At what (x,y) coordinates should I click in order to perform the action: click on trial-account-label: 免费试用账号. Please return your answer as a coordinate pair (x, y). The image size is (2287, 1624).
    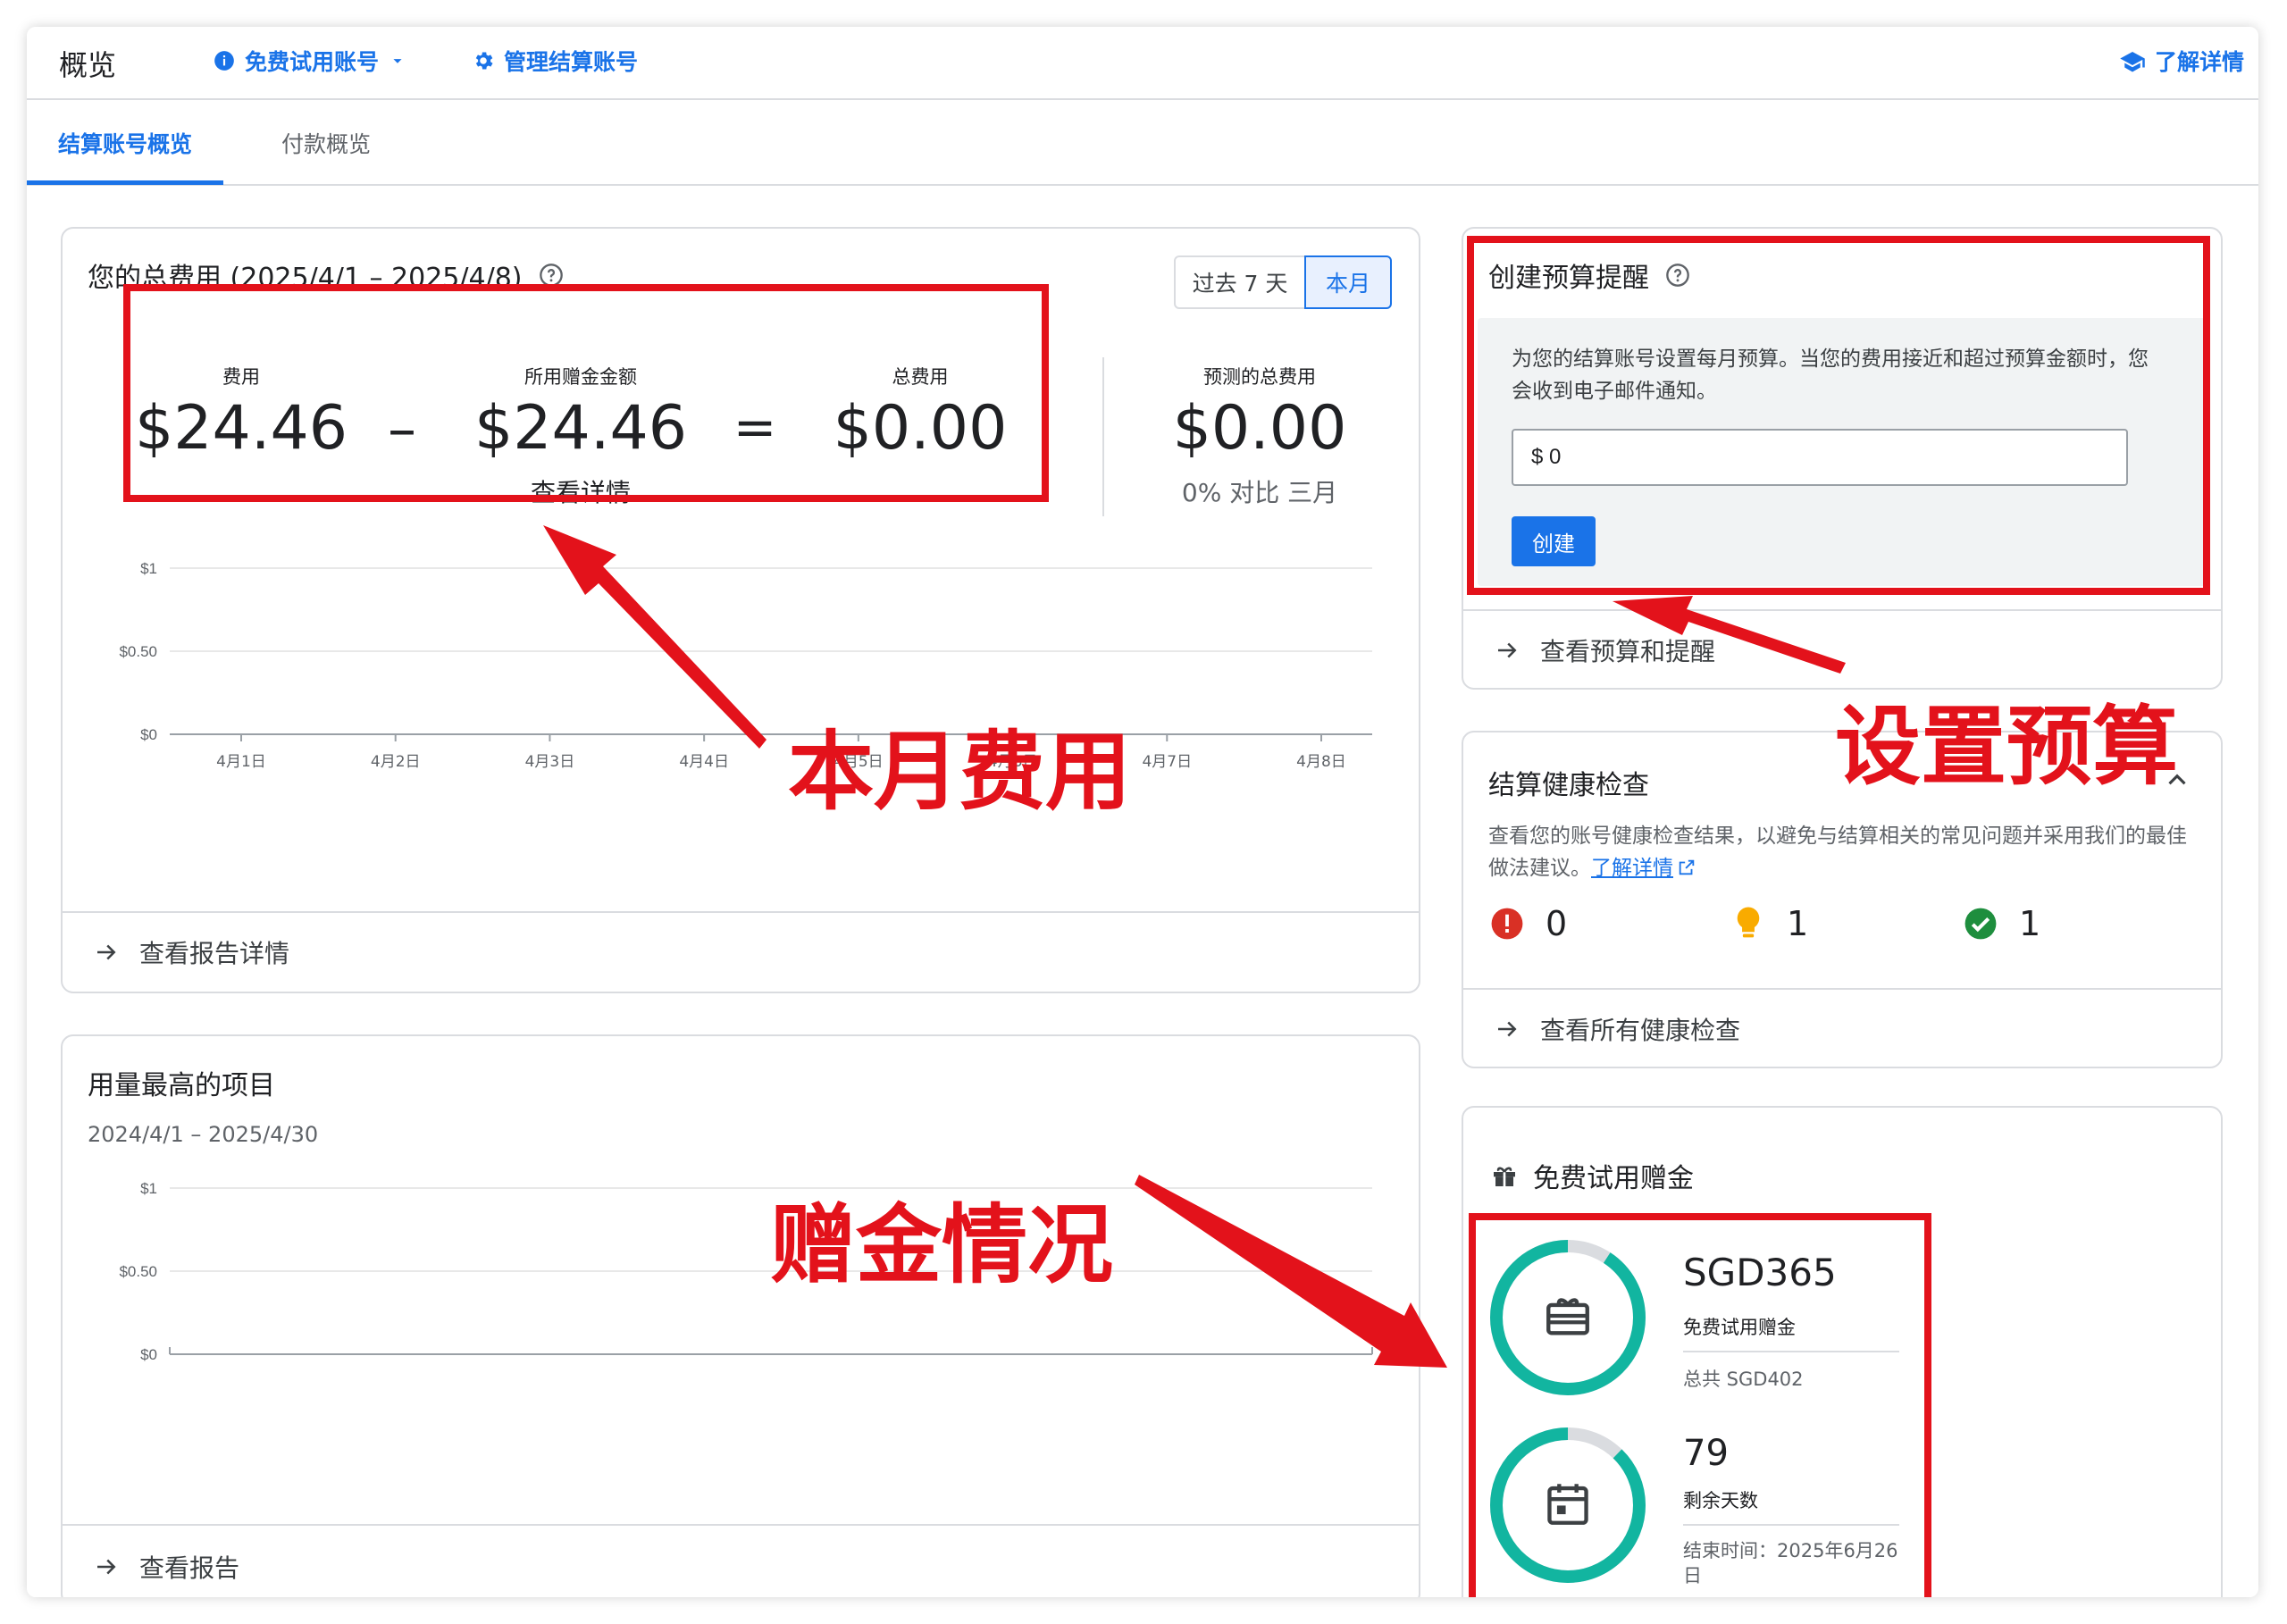
    Looking at the image, I should click on (312, 62).